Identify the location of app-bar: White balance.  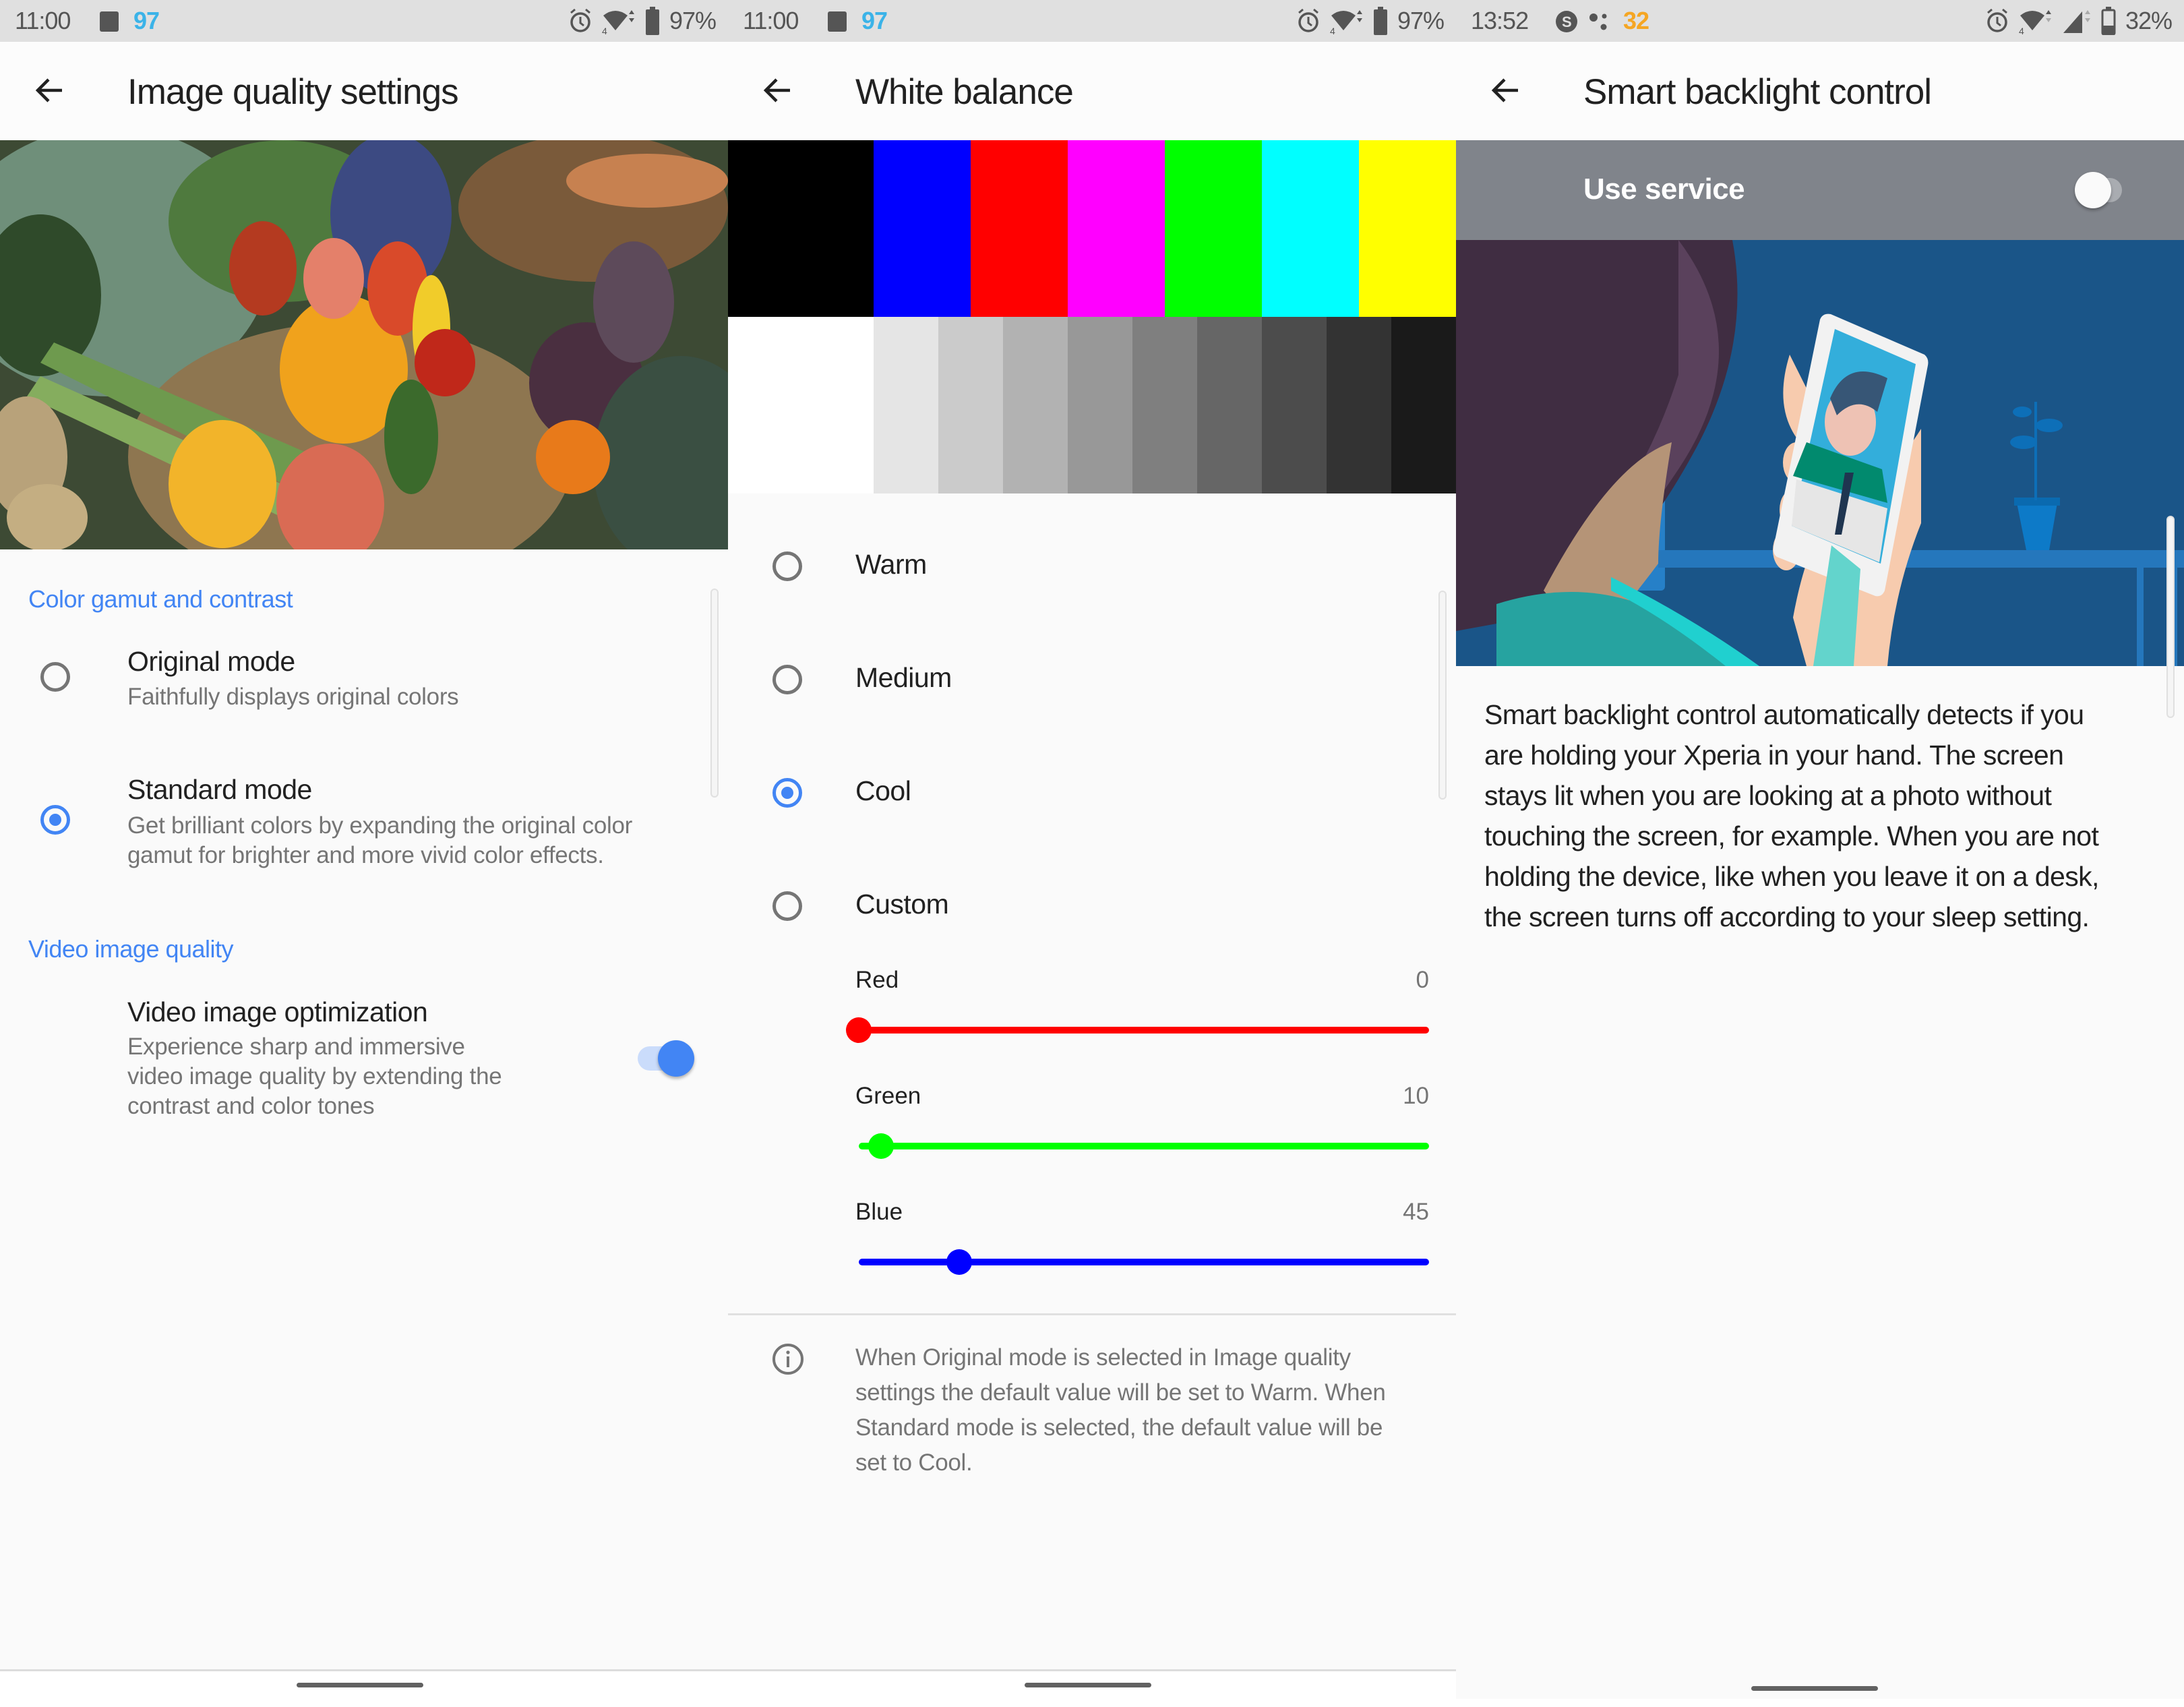
(1092, 91).